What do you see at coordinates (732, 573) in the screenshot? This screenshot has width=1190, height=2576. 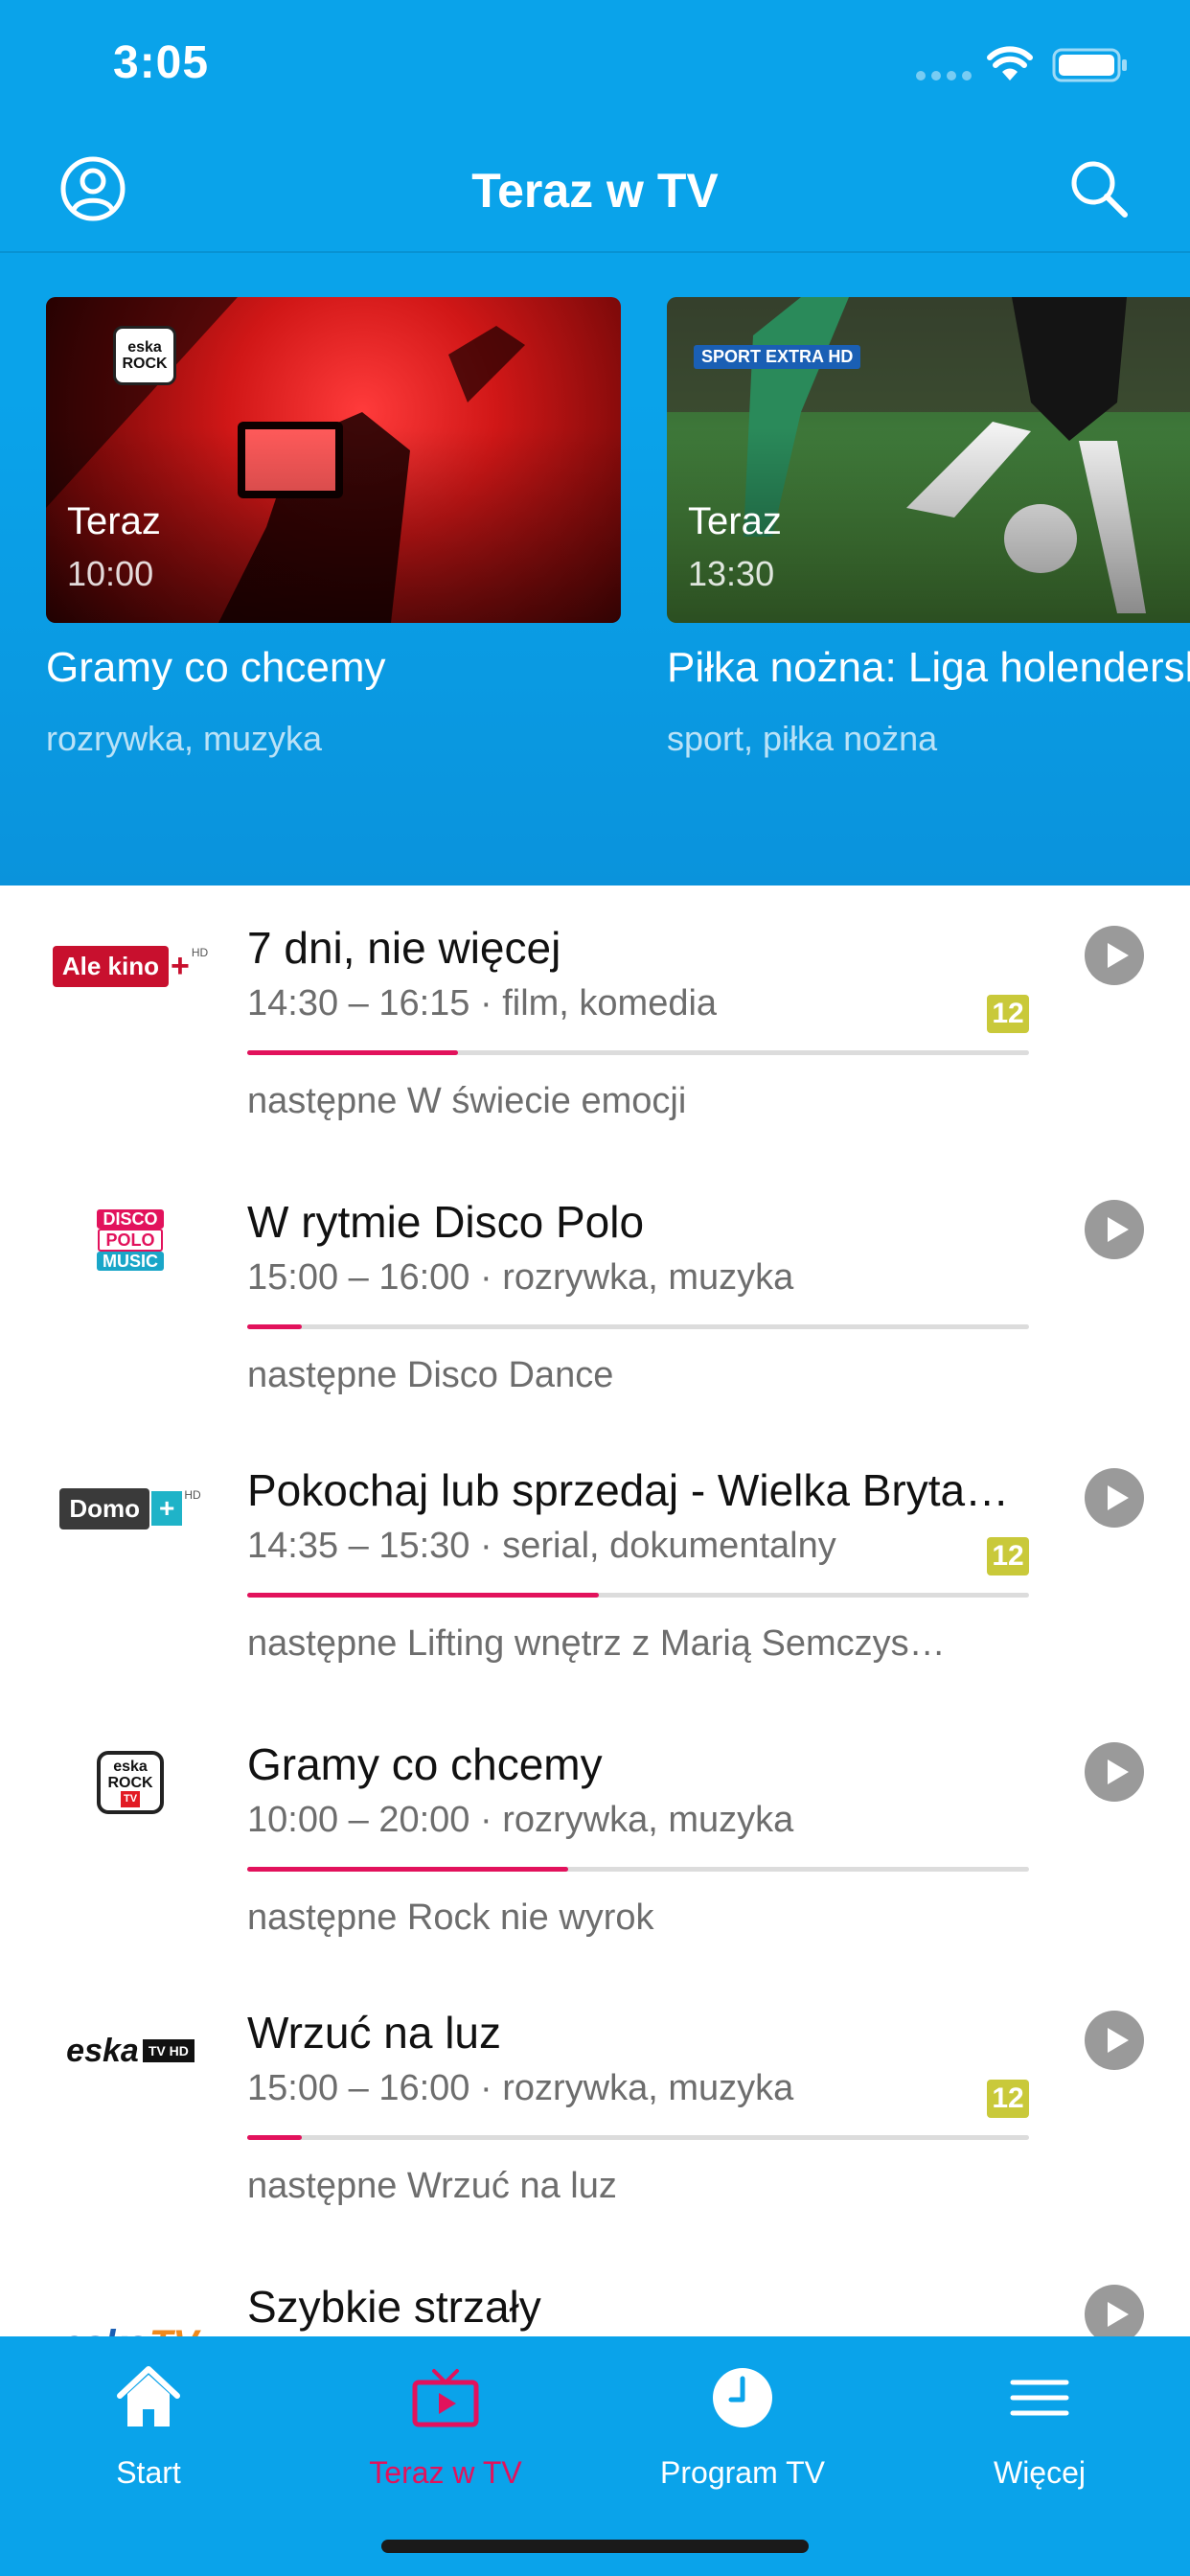 I see `start-time: 13:30` at bounding box center [732, 573].